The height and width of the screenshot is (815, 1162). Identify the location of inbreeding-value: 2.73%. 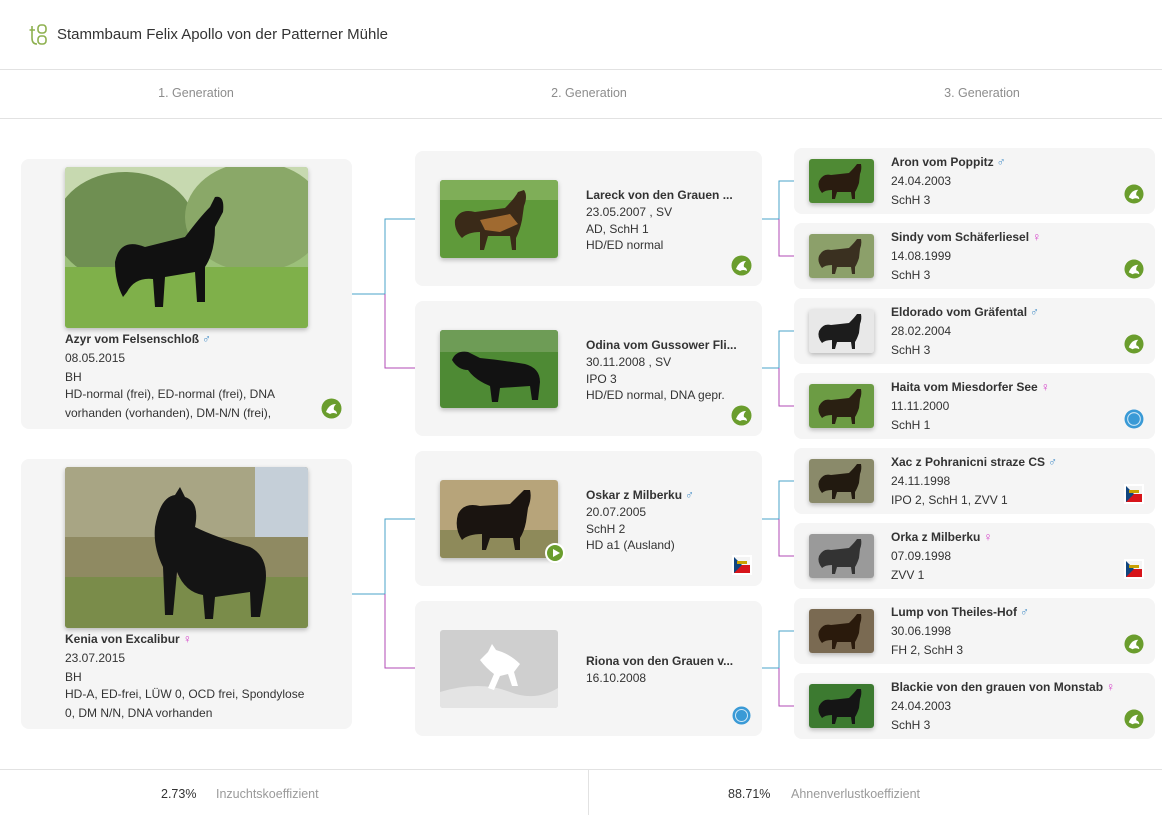
(179, 794).